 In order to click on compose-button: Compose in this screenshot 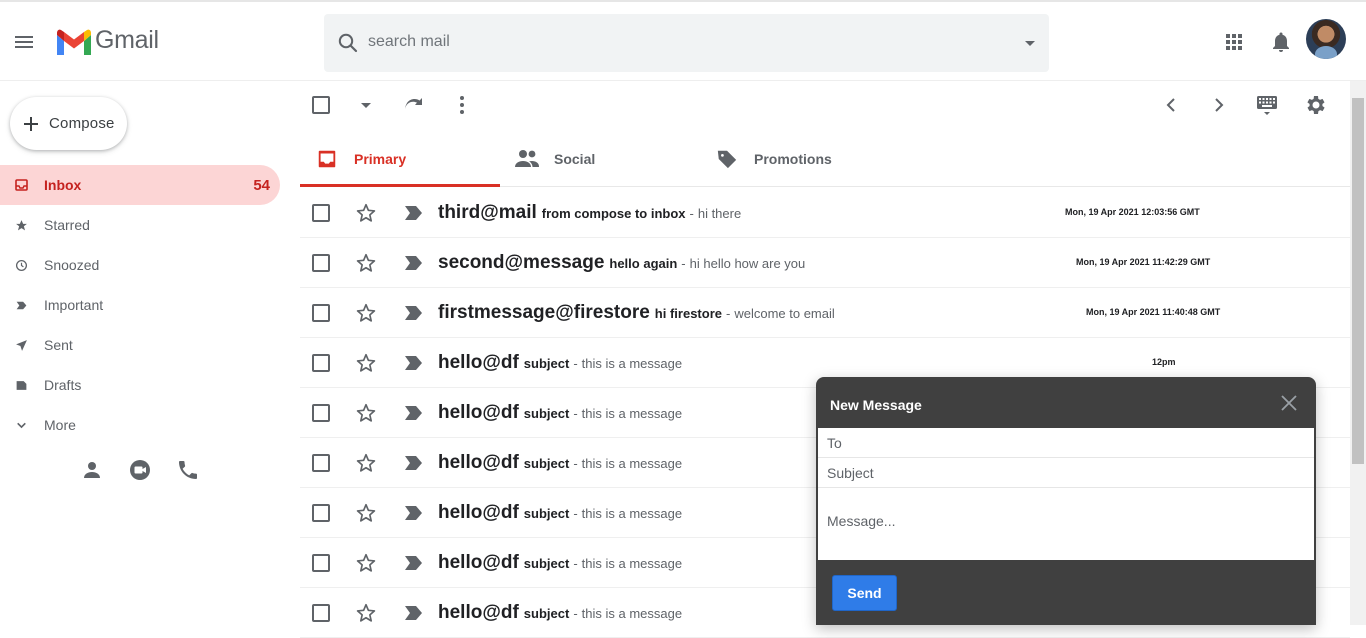, I will do `click(68, 123)`.